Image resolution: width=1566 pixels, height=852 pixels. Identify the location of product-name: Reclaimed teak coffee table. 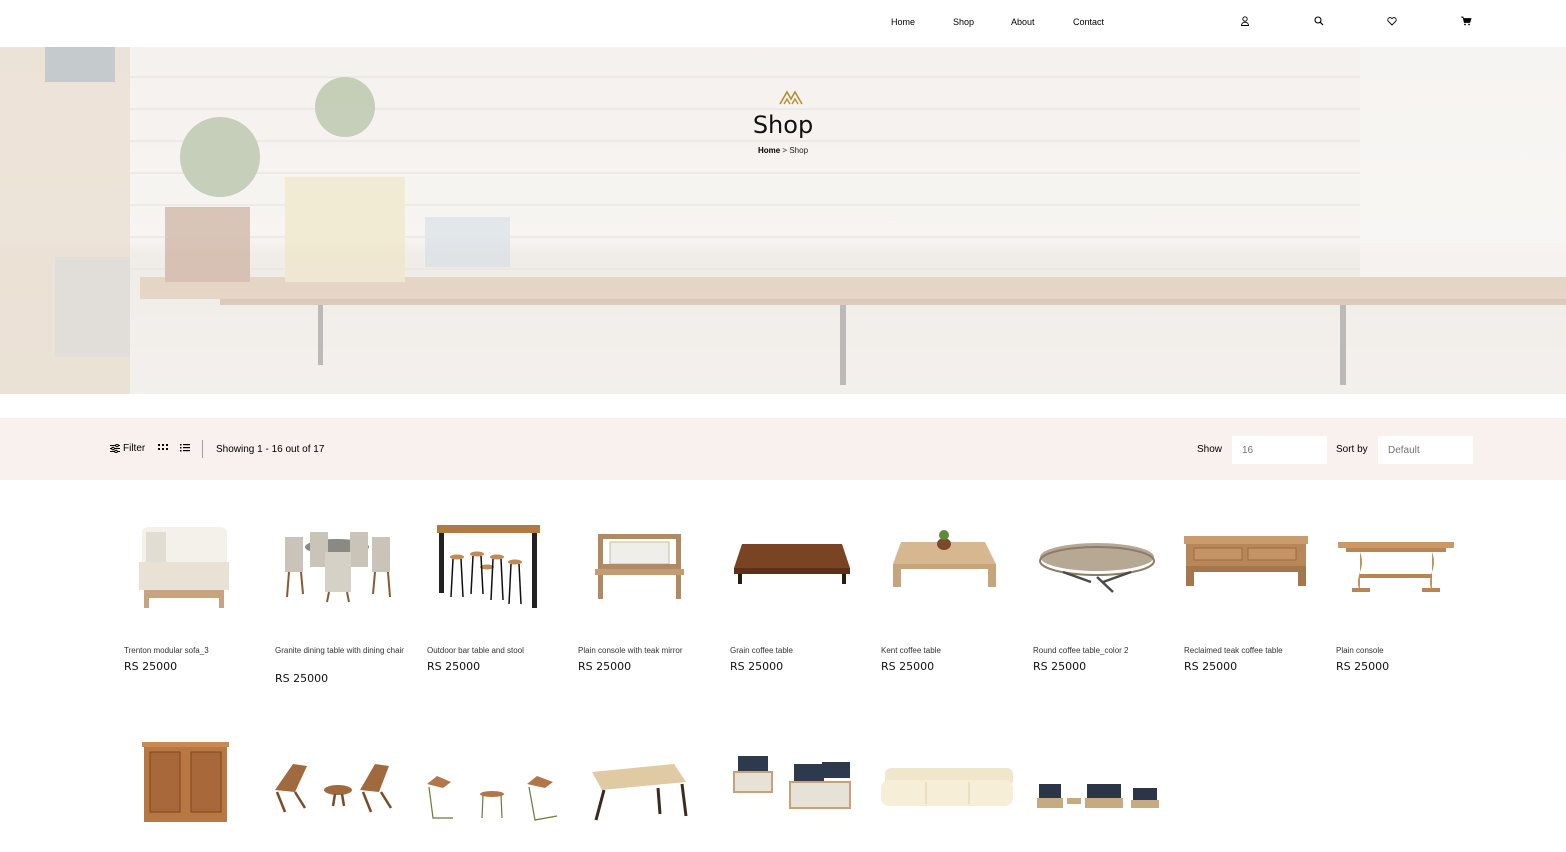
(1251, 651).